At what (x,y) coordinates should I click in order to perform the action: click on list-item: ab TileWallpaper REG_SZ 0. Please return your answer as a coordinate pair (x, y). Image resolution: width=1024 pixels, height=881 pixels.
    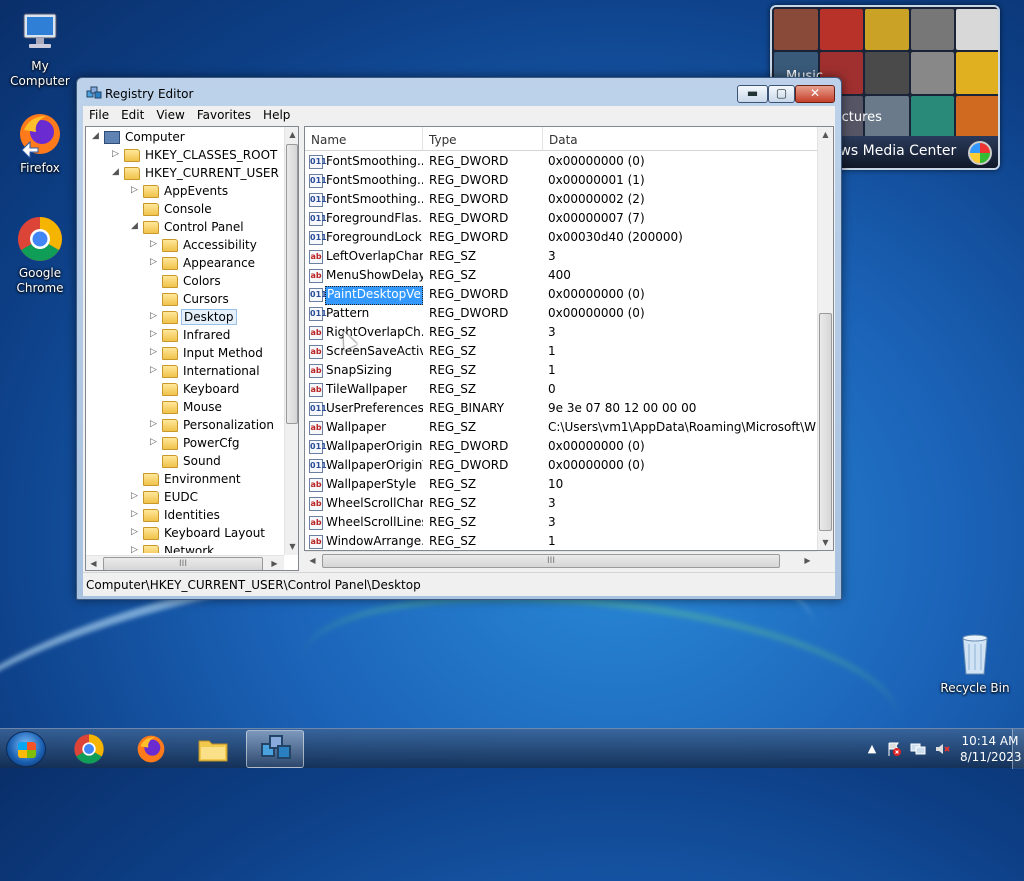
    Looking at the image, I should click on (561, 390).